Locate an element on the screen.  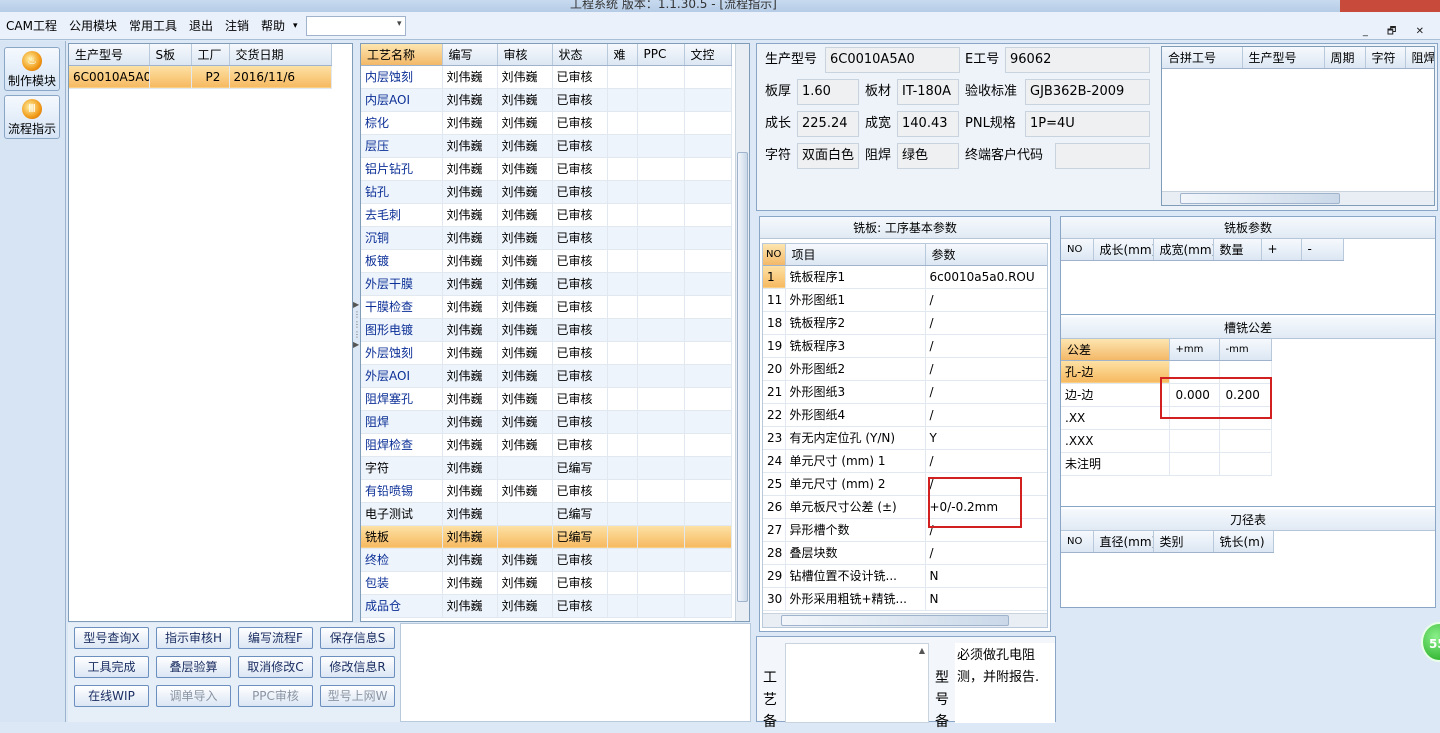
char-field: 双面白色 is located at coordinates (828, 156).